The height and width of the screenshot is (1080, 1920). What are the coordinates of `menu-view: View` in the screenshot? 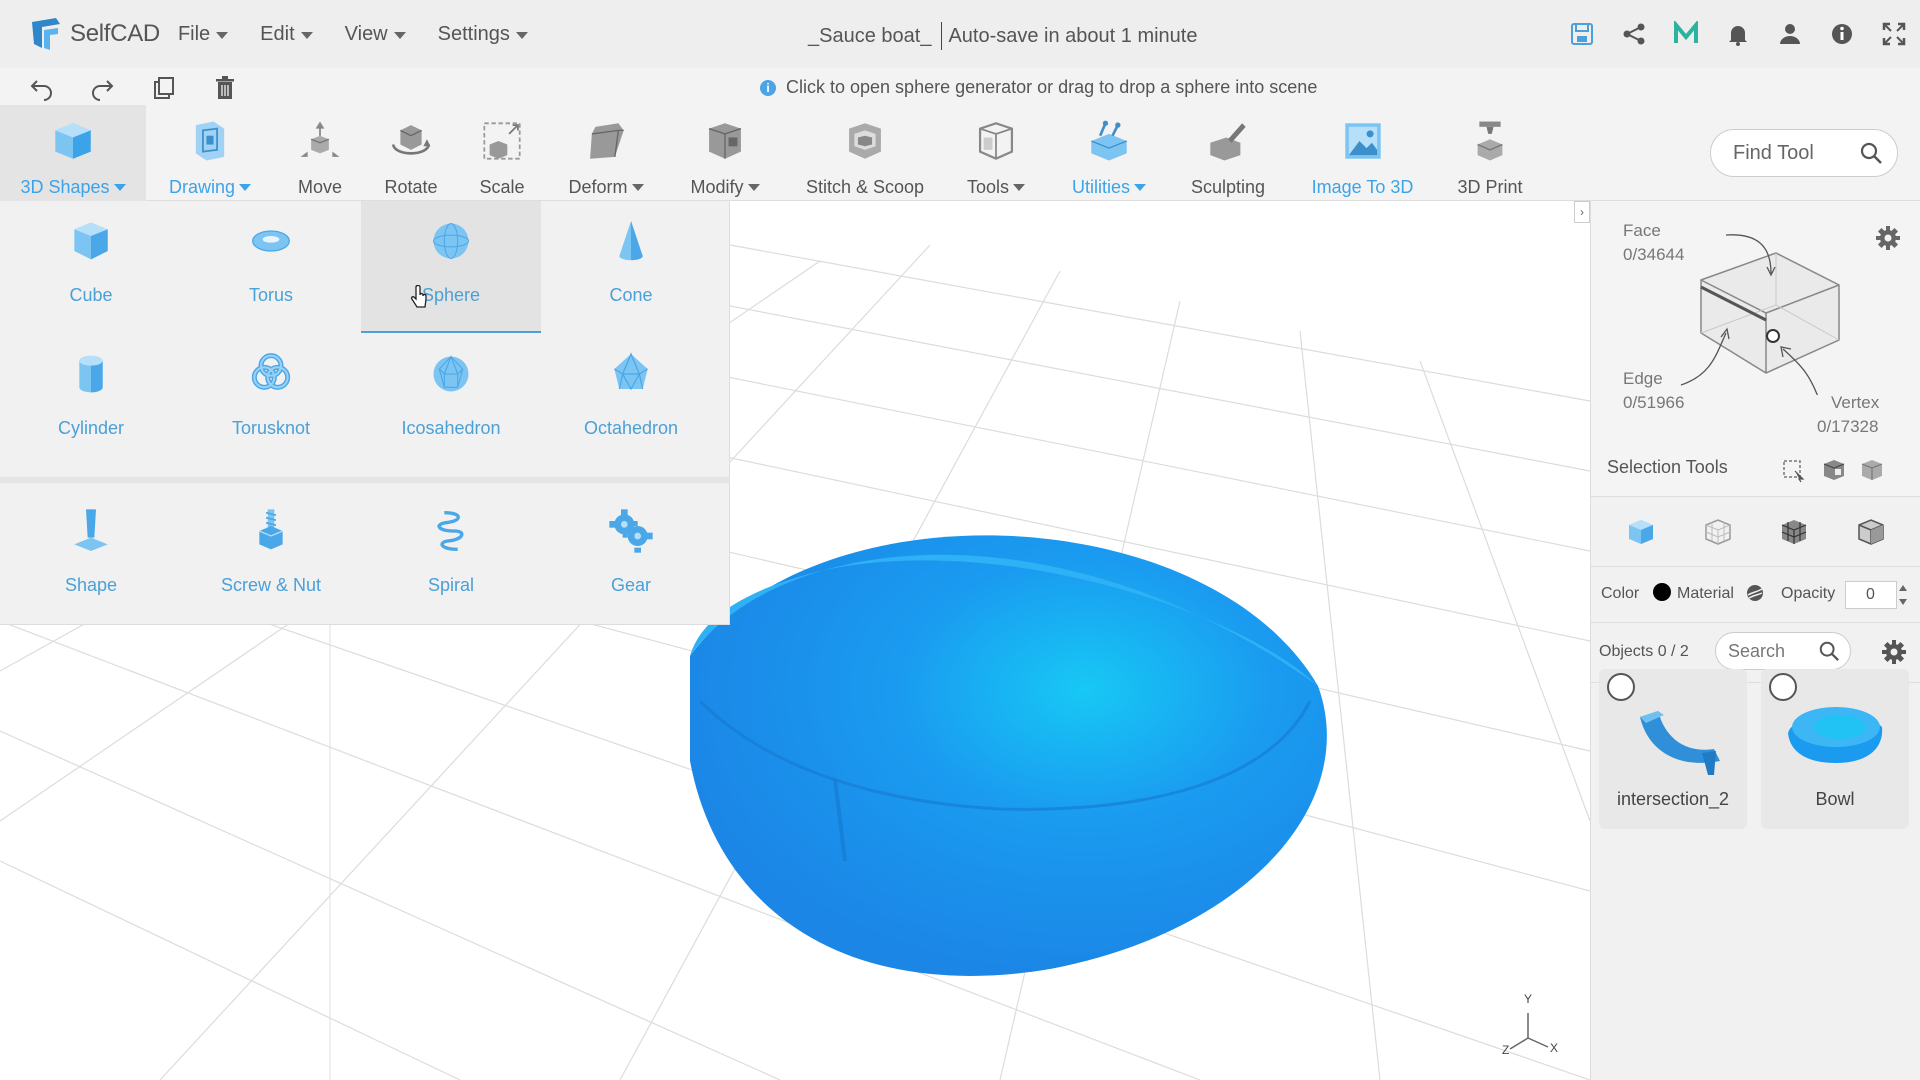 It's located at (375, 34).